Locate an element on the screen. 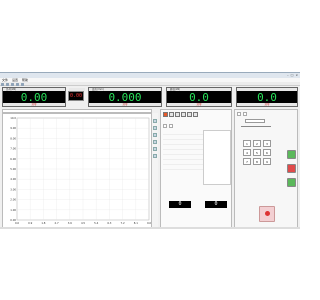 The width and height of the screenshot is (320, 300). chart-side-toolbar is located at coordinates (155, 171).